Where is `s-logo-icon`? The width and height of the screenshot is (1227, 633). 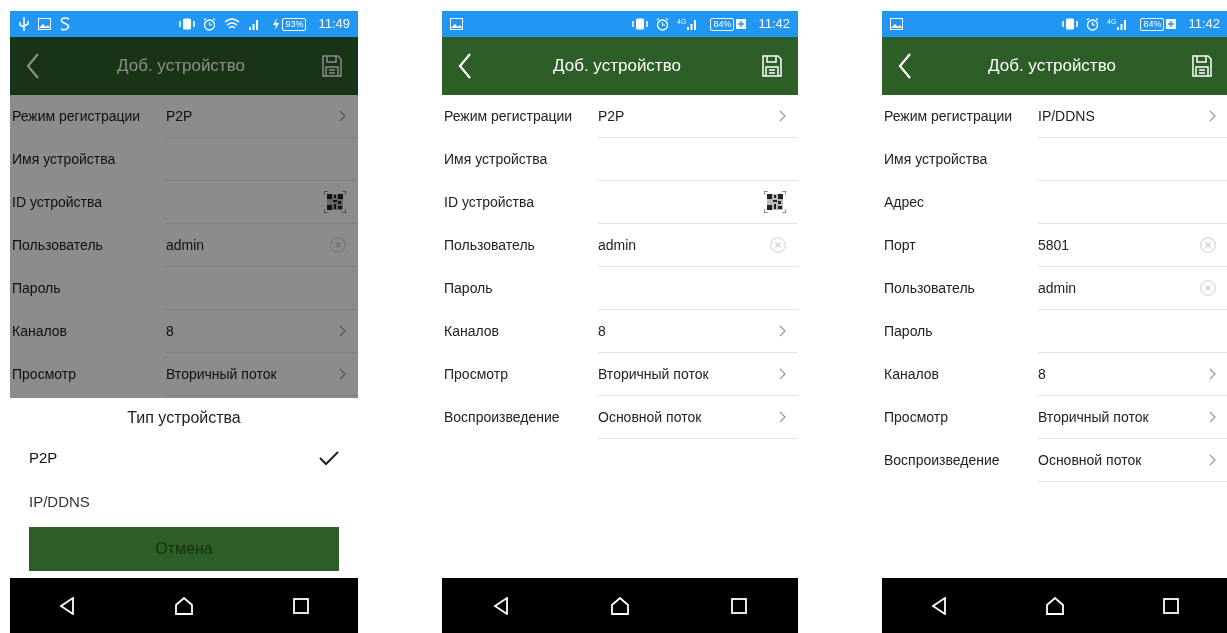
s-logo-icon is located at coordinates (65, 24).